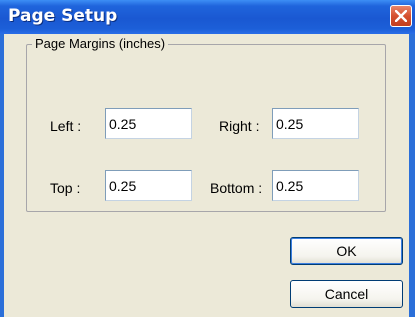 This screenshot has width=415, height=317. Describe the element at coordinates (315, 185) in the screenshot. I see `bottom-margin-input` at that location.